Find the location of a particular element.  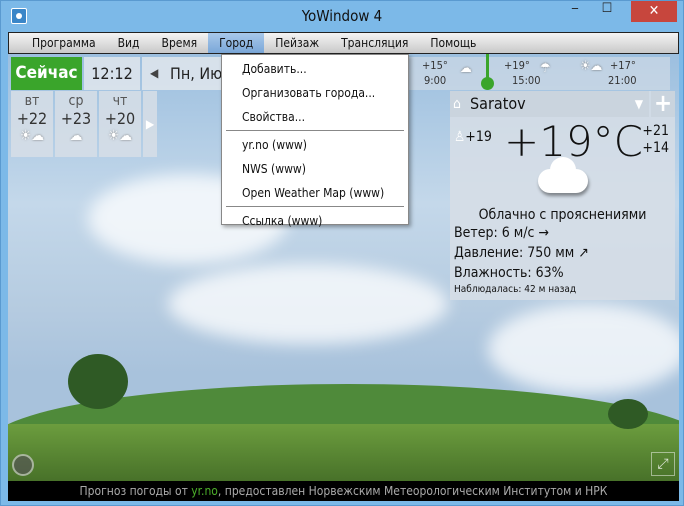

day-name: чт is located at coordinates (120, 101).